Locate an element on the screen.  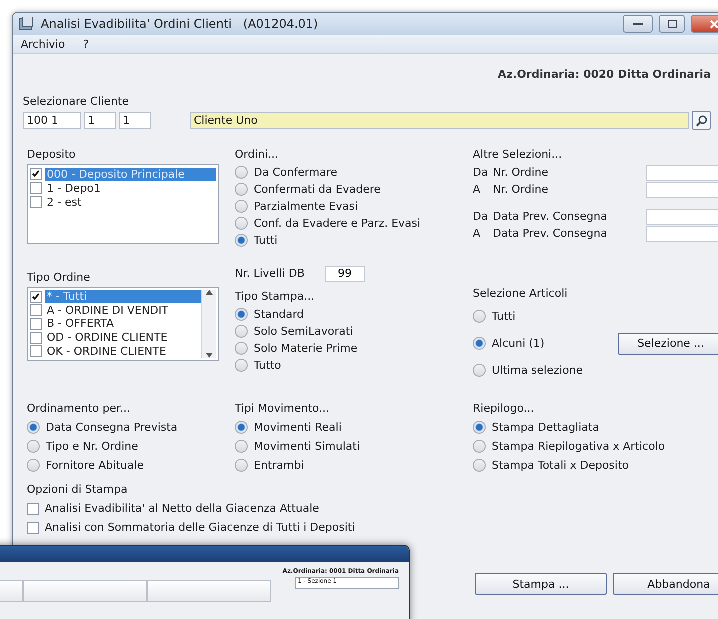
search-button is located at coordinates (701, 120).